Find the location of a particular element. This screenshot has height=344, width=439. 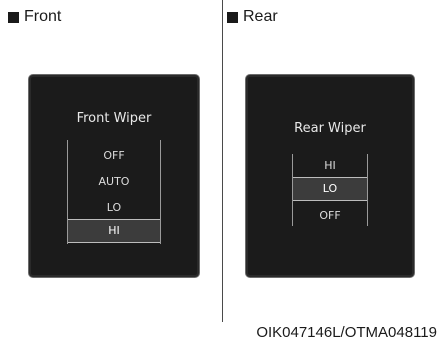

front-wiper-title: Front Wiper is located at coordinates (114, 118).